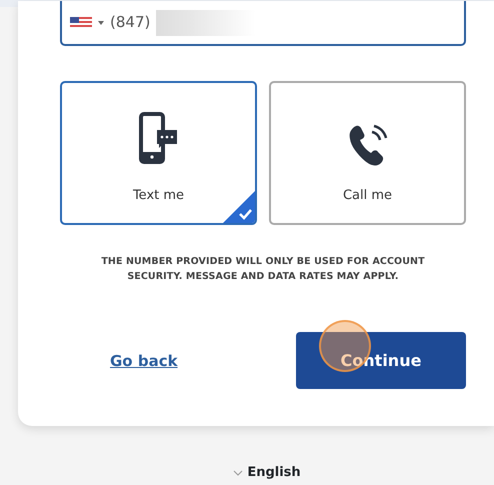 This screenshot has width=494, height=485. I want to click on option-card: Text me, so click(158, 153).